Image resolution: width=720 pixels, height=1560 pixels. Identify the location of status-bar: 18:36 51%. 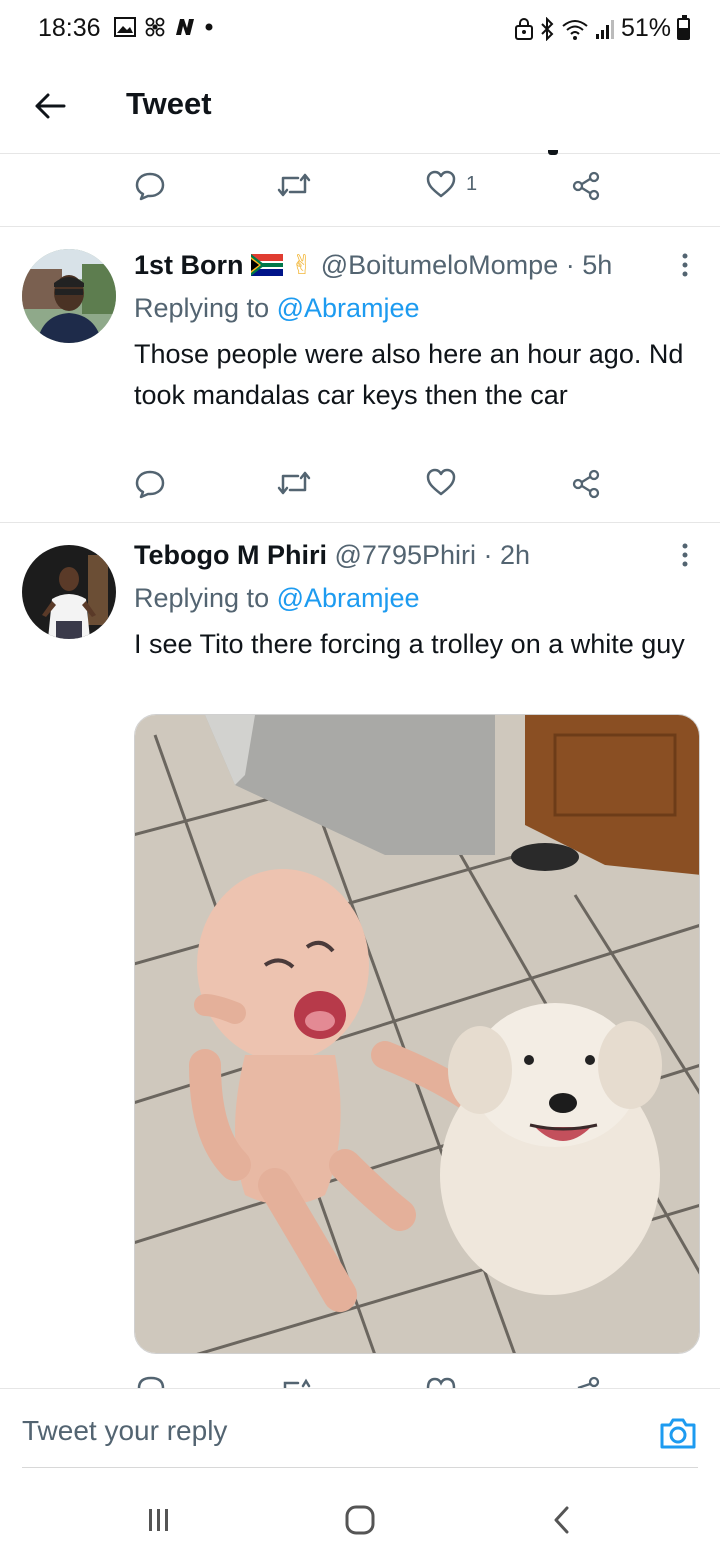
(360, 30).